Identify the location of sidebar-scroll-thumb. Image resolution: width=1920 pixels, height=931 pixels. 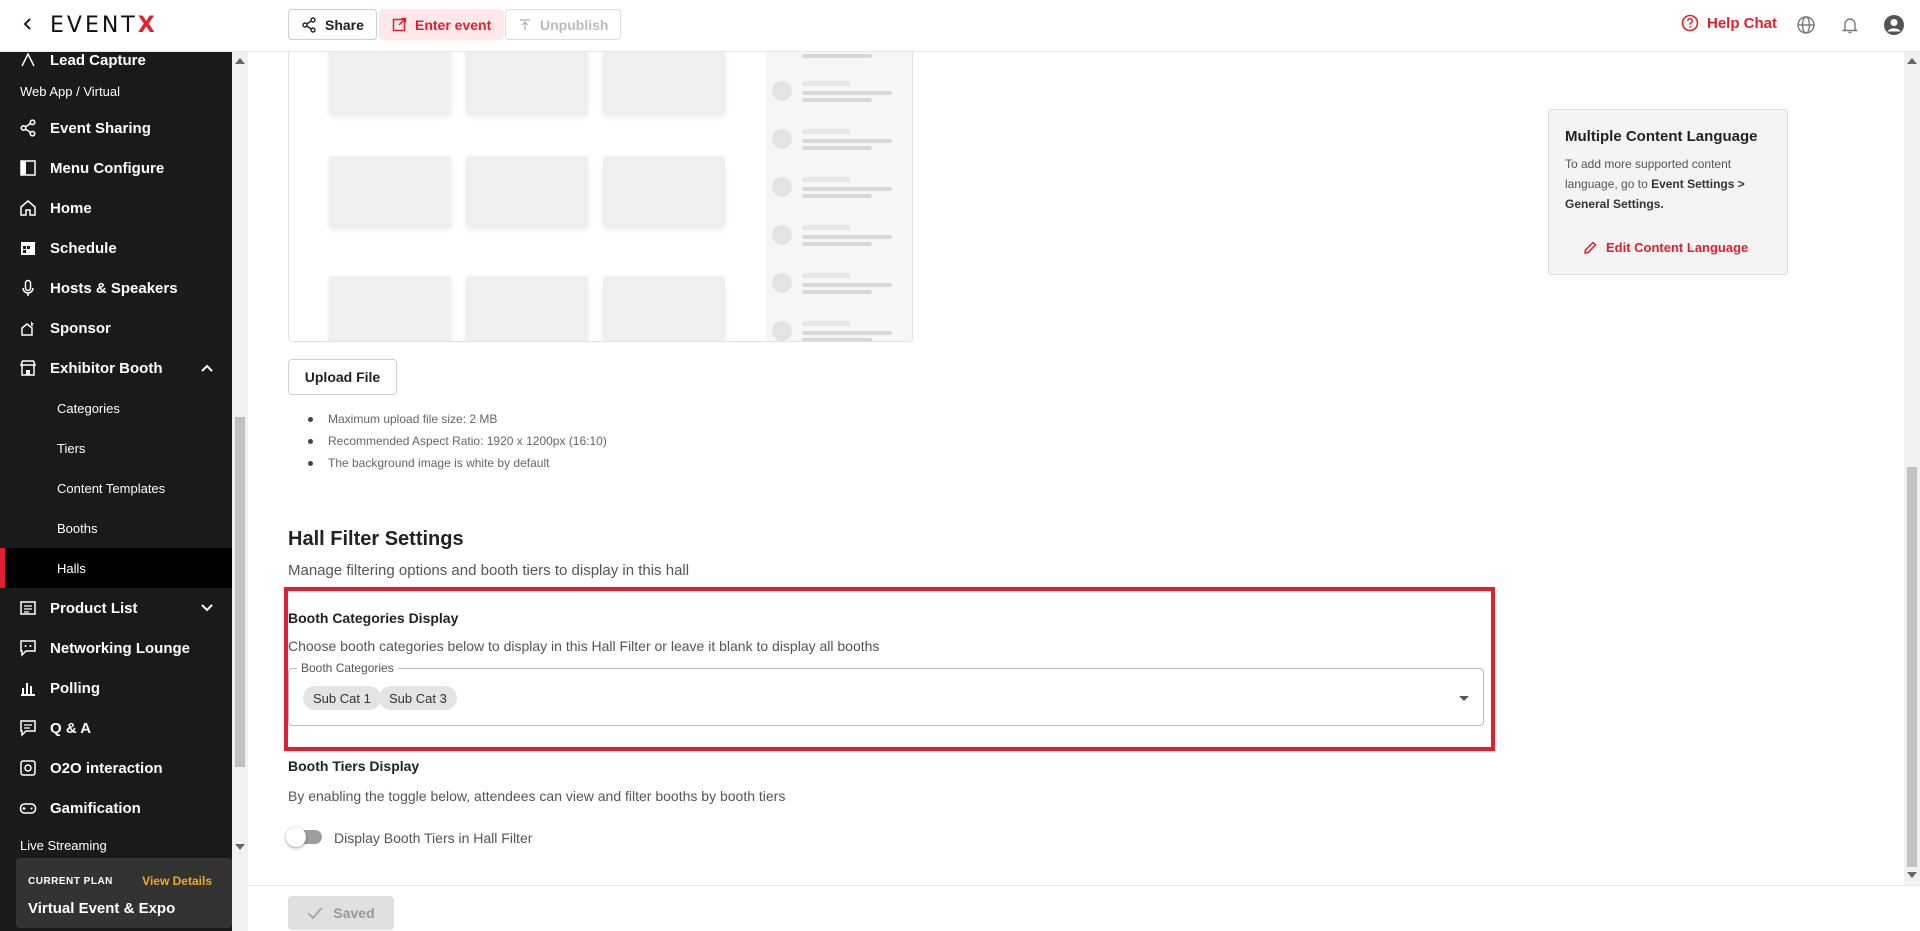
(240, 592).